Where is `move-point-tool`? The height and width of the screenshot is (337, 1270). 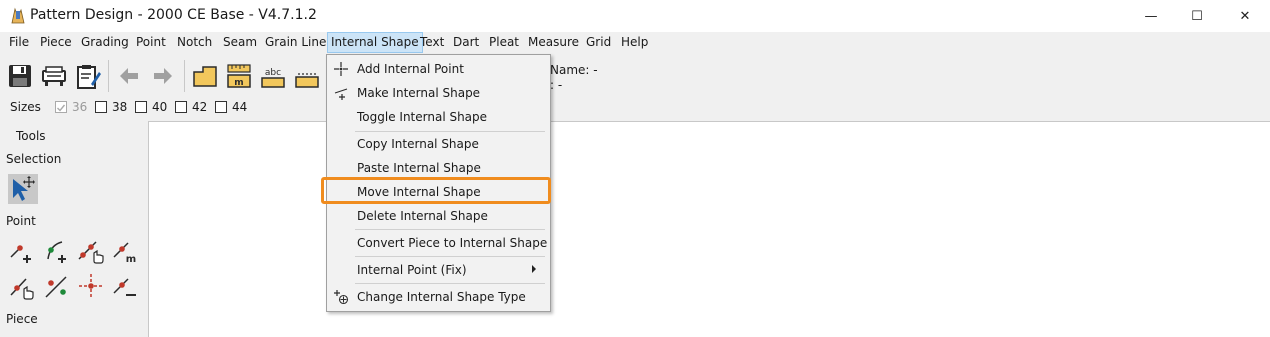 move-point-tool is located at coordinates (91, 250).